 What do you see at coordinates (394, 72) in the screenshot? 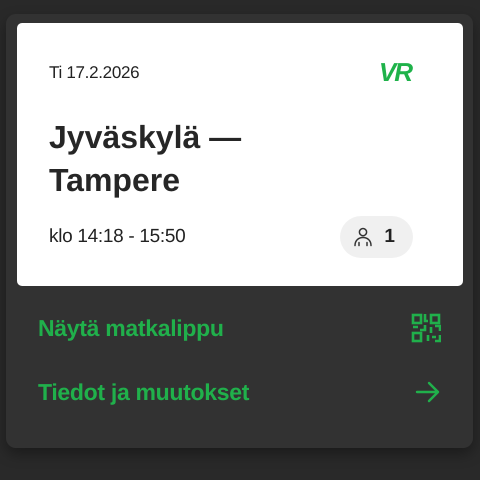
I see `logo: VR` at bounding box center [394, 72].